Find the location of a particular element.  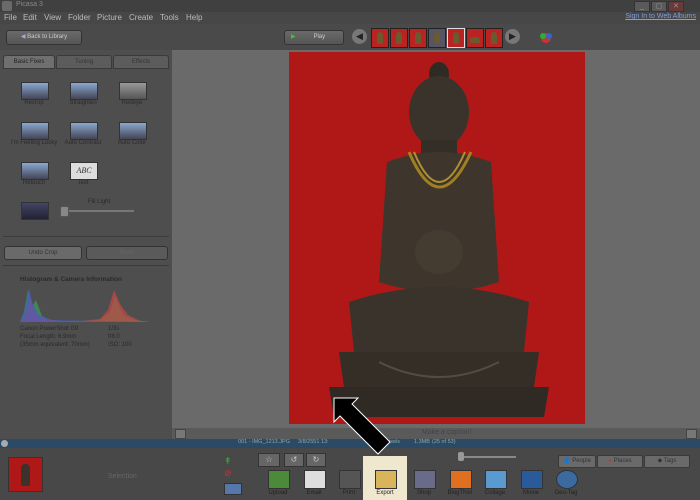

print-icon is located at coordinates (350, 479).